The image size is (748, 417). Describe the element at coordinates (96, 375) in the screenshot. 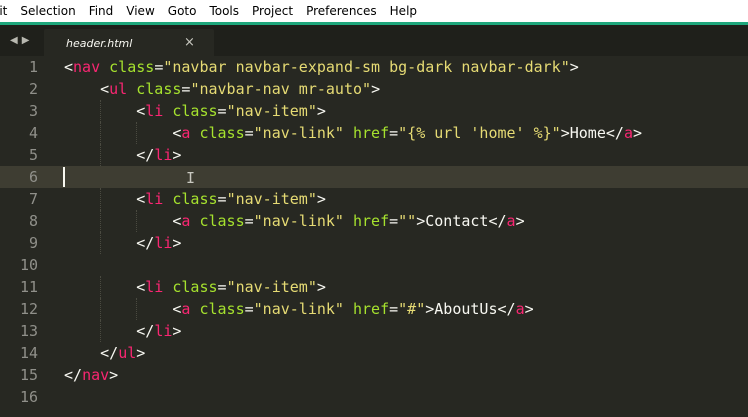

I see `code-token: nav` at that location.